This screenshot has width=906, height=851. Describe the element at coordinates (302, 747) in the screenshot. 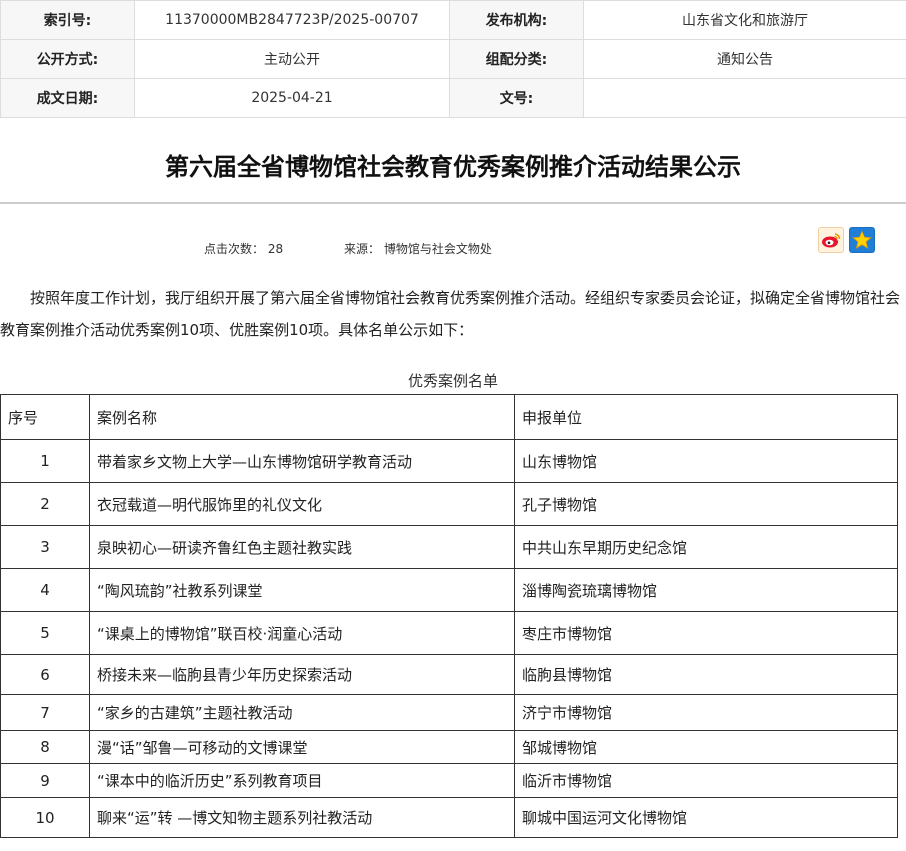

I see `case-name: 漫“话”邹鲁—可移动的文博课堂` at that location.